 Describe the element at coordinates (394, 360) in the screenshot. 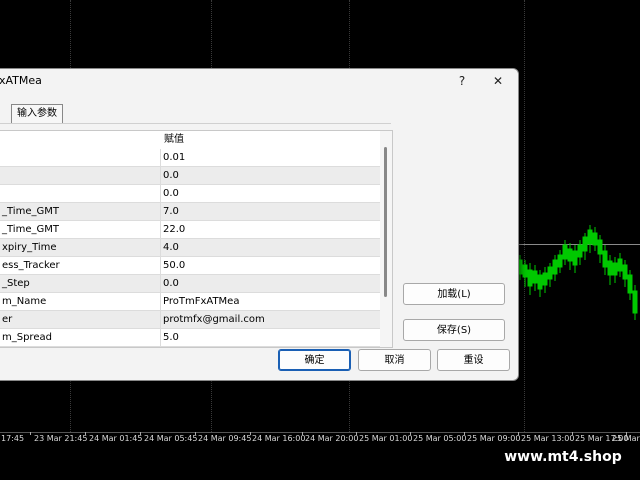

I see `cancel-button: 取消` at that location.